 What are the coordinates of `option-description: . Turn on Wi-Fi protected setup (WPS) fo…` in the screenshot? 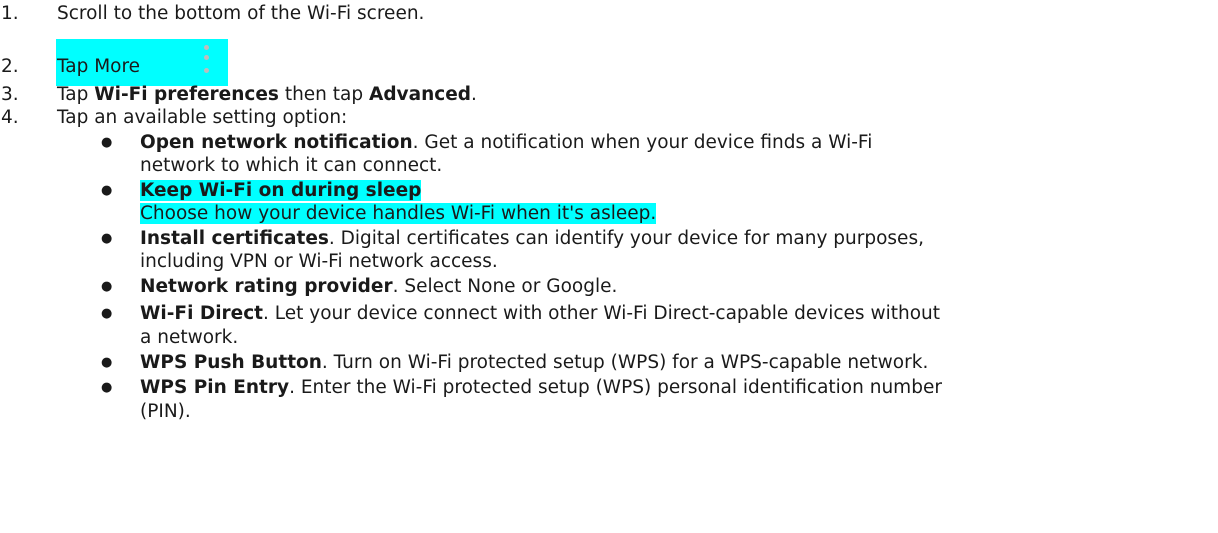 It's located at (625, 362).